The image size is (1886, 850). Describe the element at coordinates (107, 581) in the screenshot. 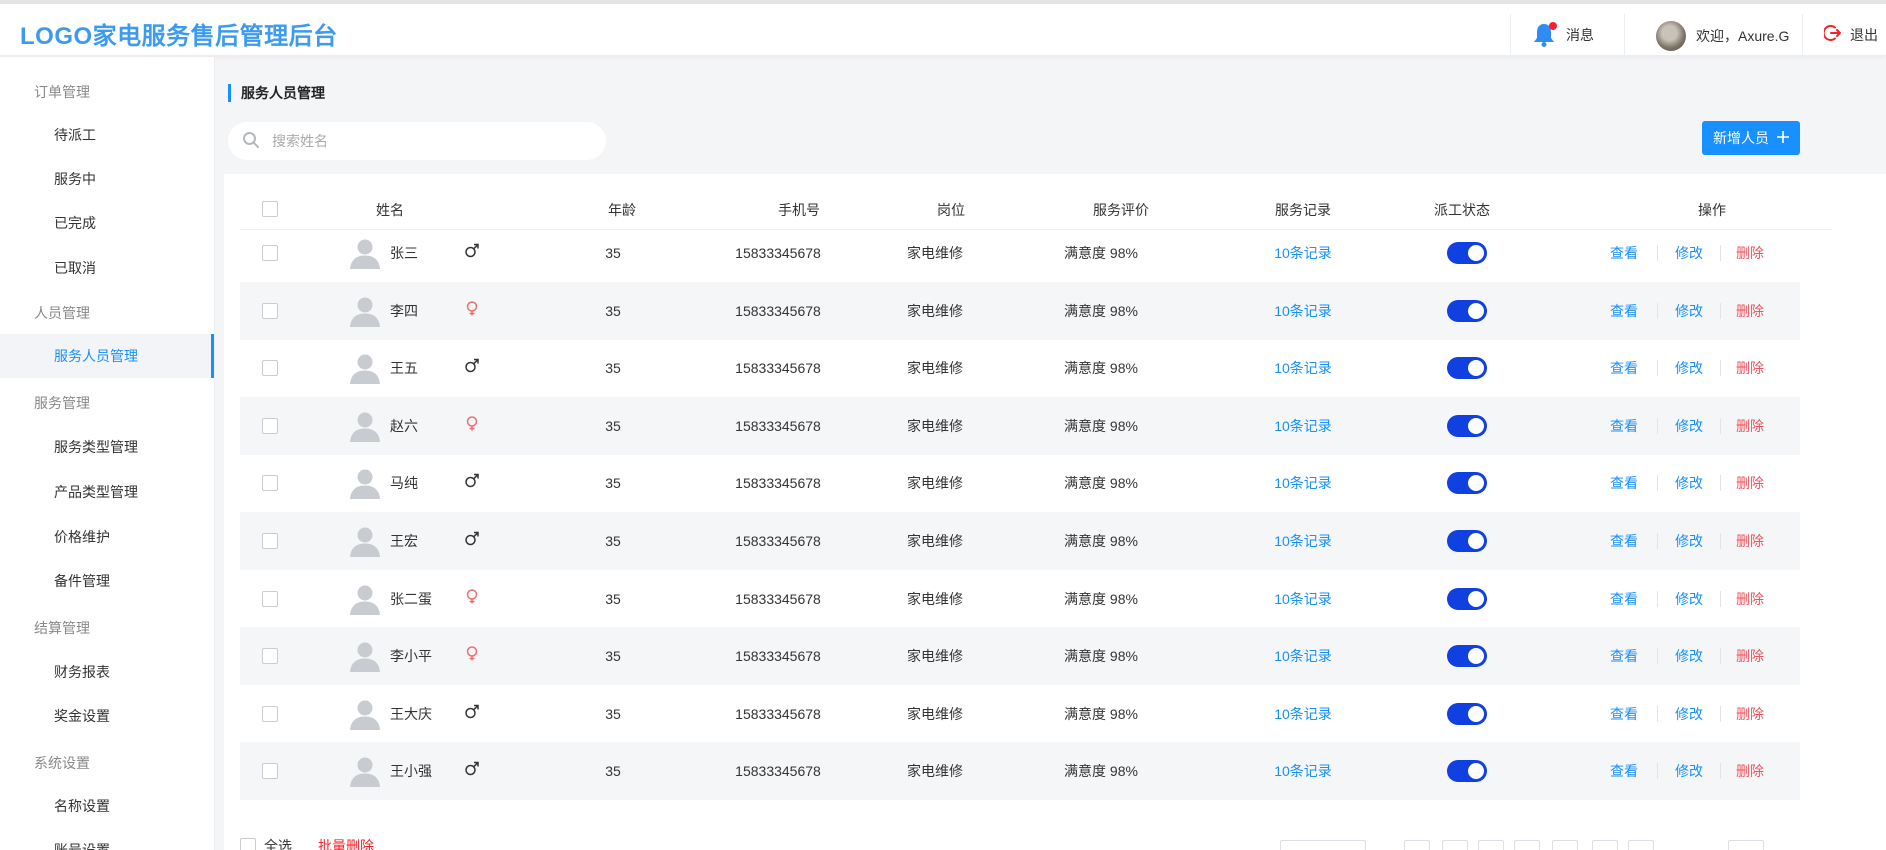

I see `sidebar-item-spare-parts: 备件管理` at that location.